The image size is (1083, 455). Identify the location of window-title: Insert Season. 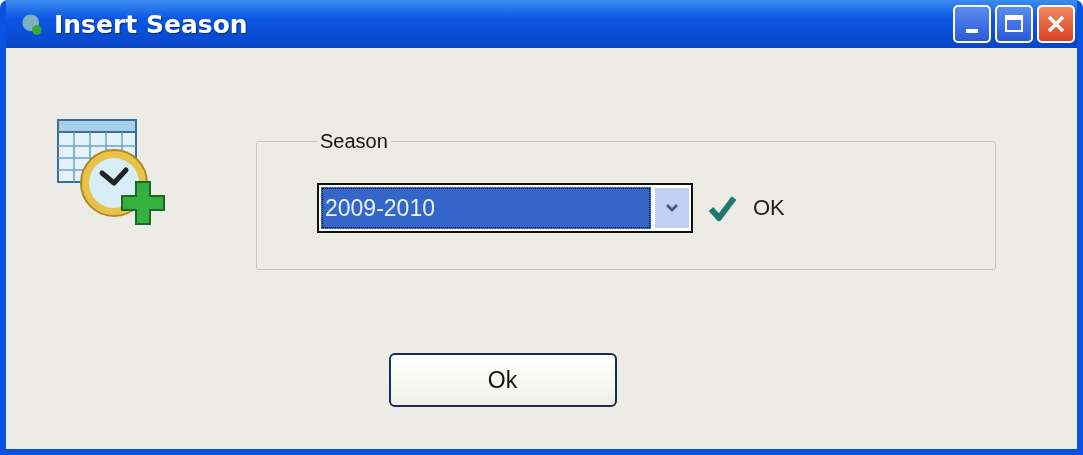
(151, 24).